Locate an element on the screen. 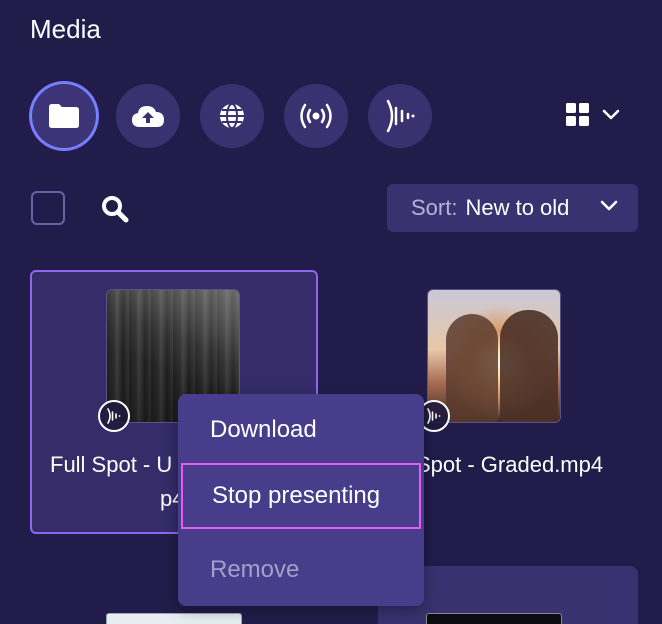 Image resolution: width=662 pixels, height=624 pixels. search-button is located at coordinates (115, 211).